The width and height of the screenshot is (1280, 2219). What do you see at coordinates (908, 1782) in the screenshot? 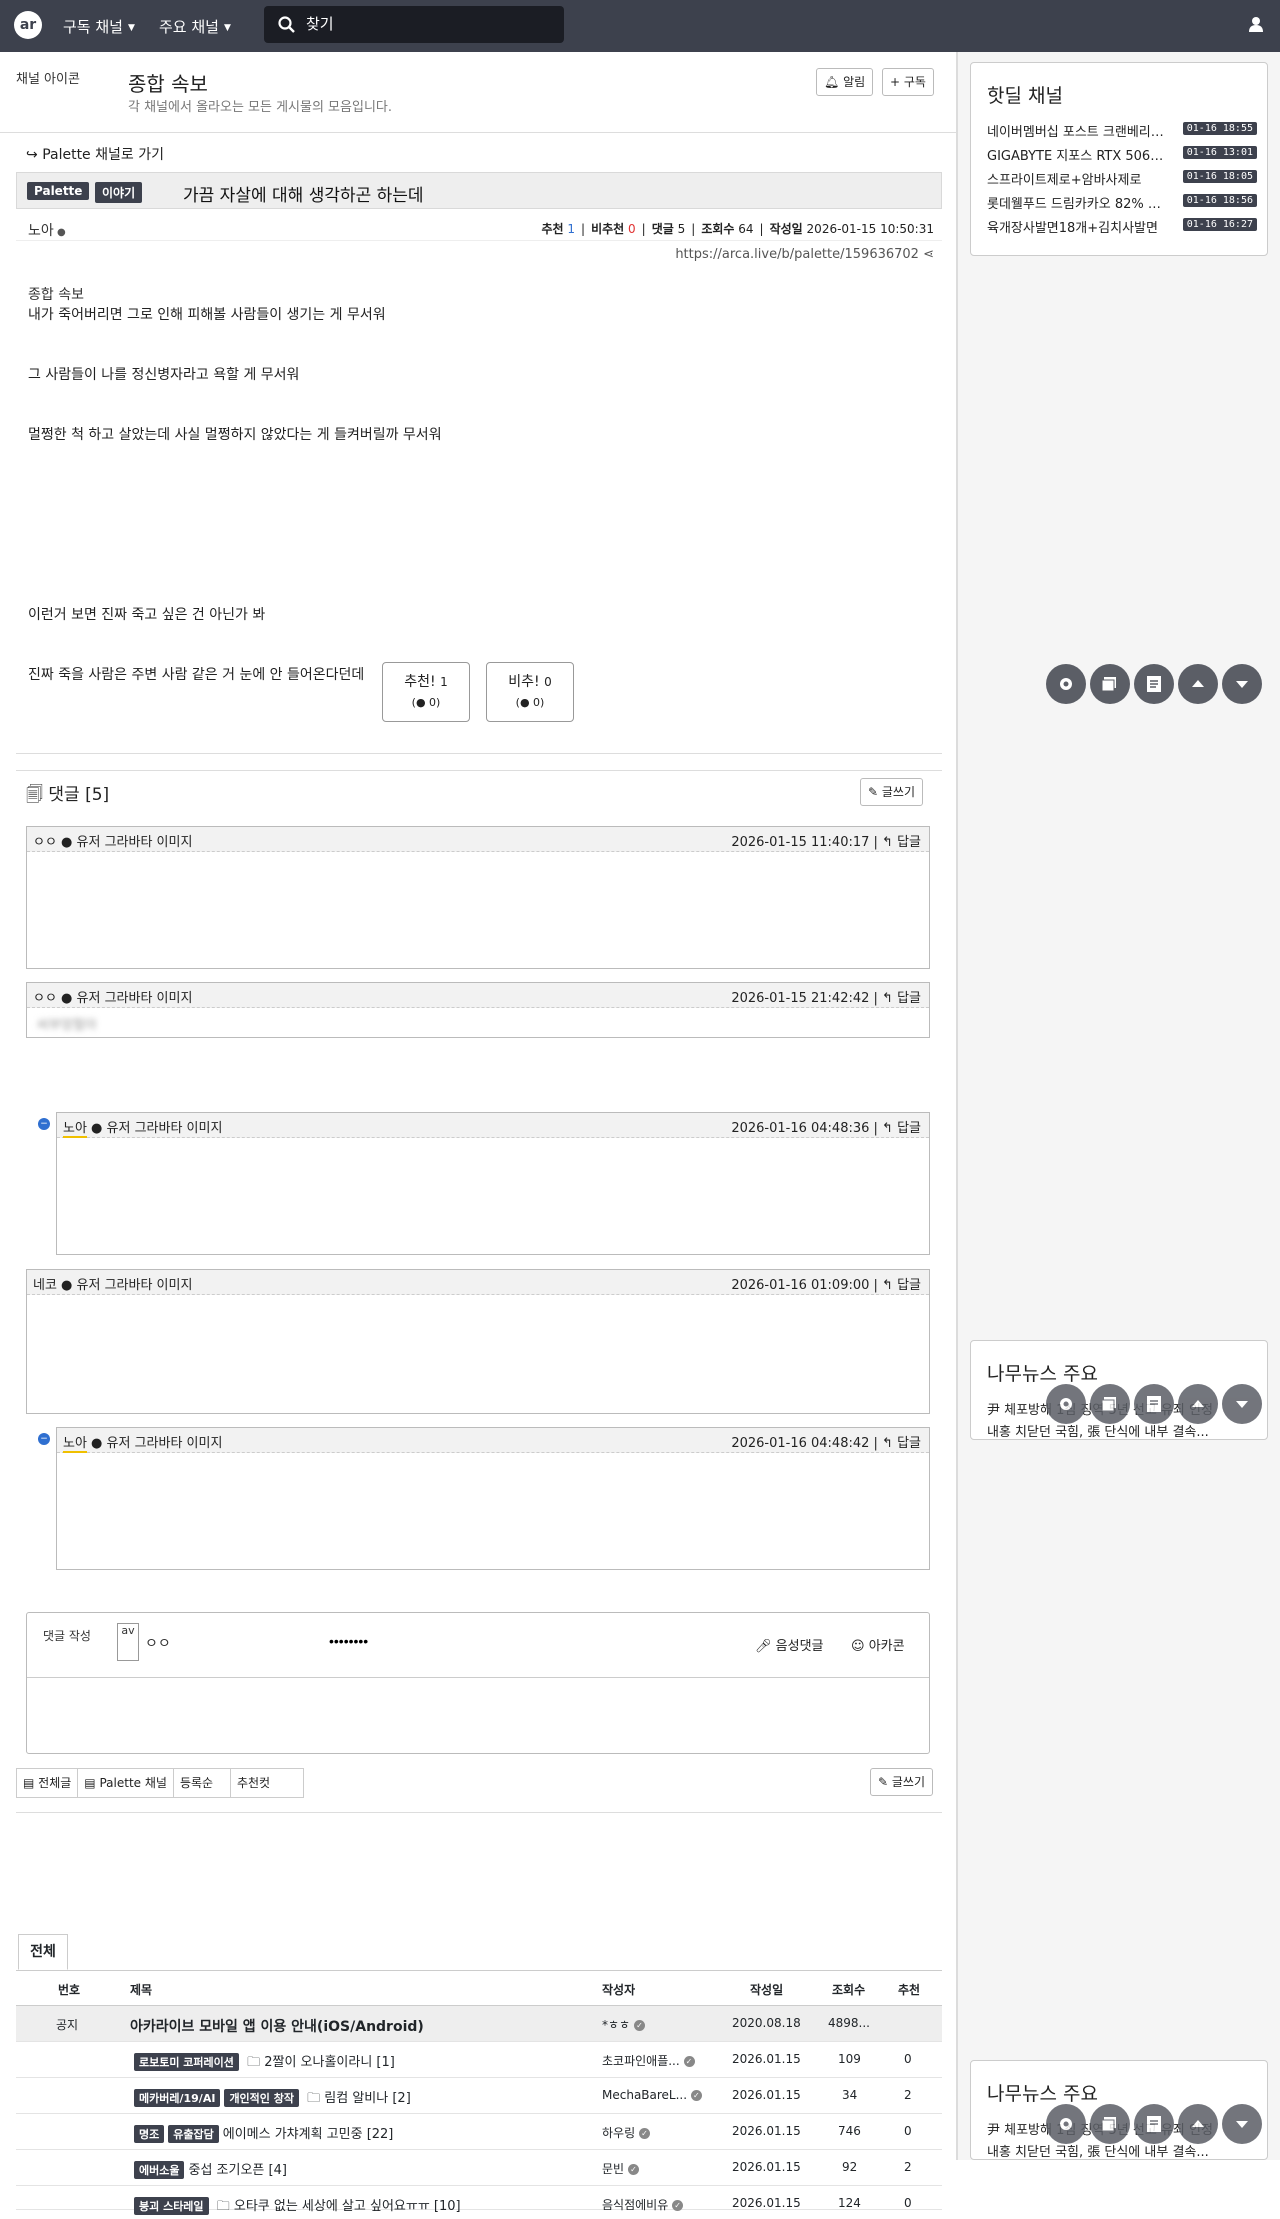
I see `write-post-label: 글쓰기` at bounding box center [908, 1782].